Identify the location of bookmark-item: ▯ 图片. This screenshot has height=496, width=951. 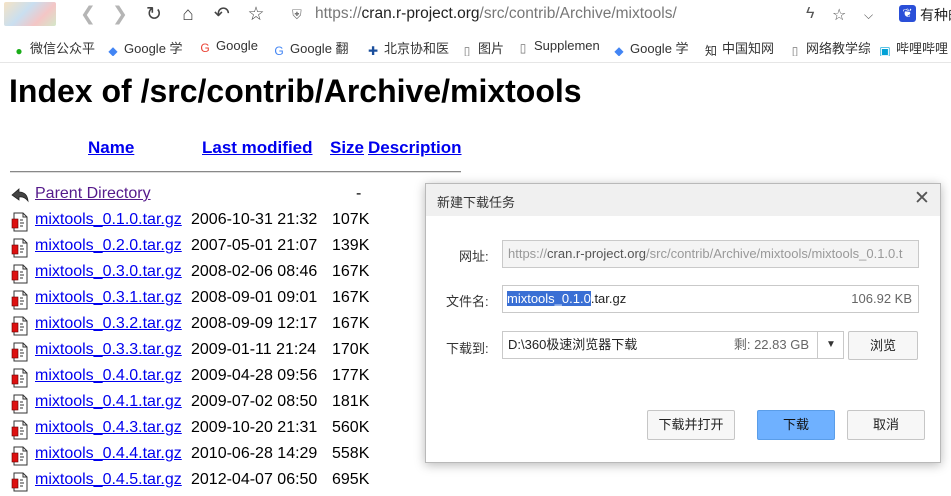
(483, 47).